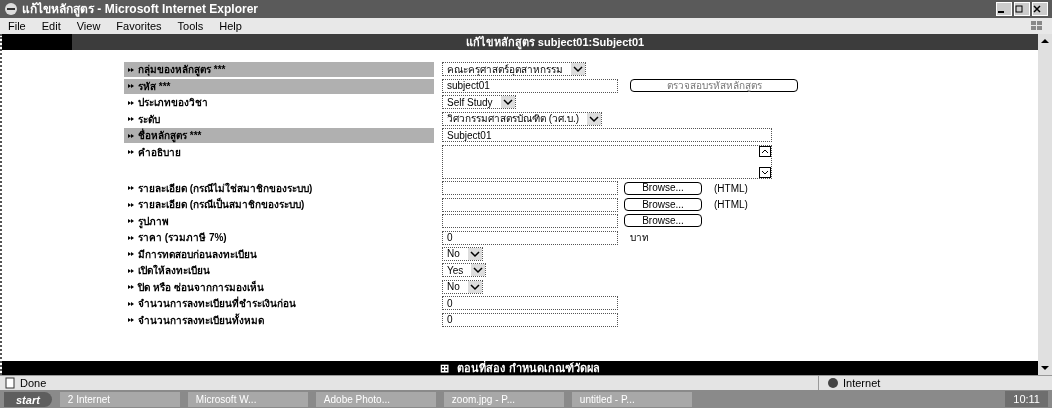 The height and width of the screenshot is (408, 1052). What do you see at coordinates (28, 399) in the screenshot?
I see `start-button: start` at bounding box center [28, 399].